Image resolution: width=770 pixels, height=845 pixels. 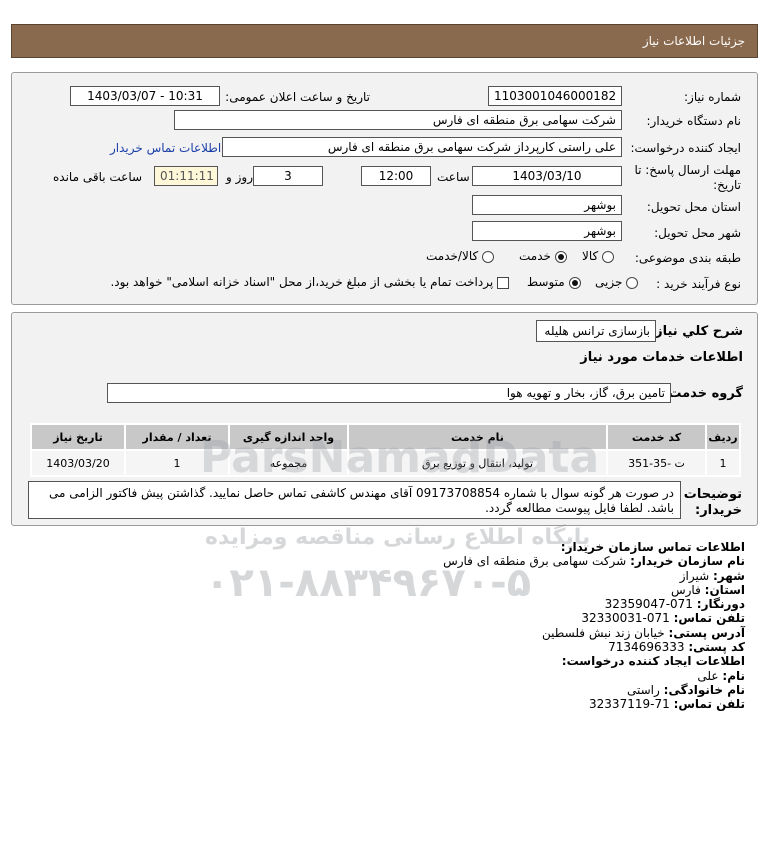 What do you see at coordinates (384, 41) in the screenshot?
I see `page-header: جزئیات اطلاعات نیاز` at bounding box center [384, 41].